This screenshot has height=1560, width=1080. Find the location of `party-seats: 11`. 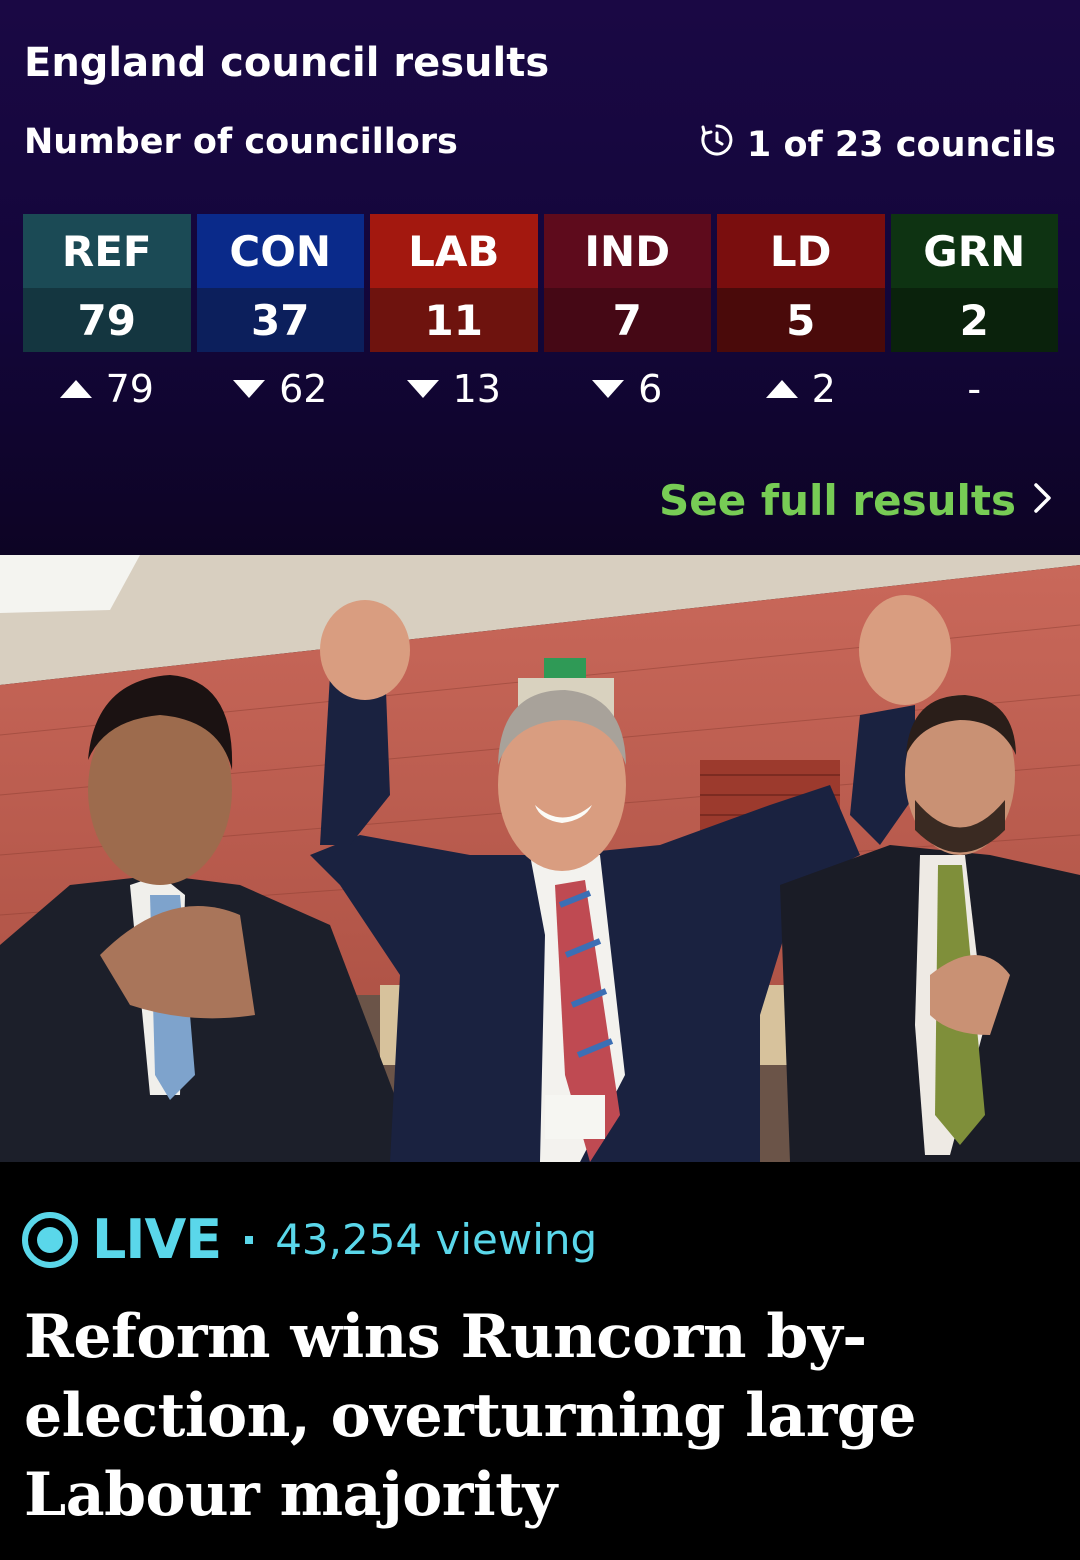

party-seats: 11 is located at coordinates (454, 320).